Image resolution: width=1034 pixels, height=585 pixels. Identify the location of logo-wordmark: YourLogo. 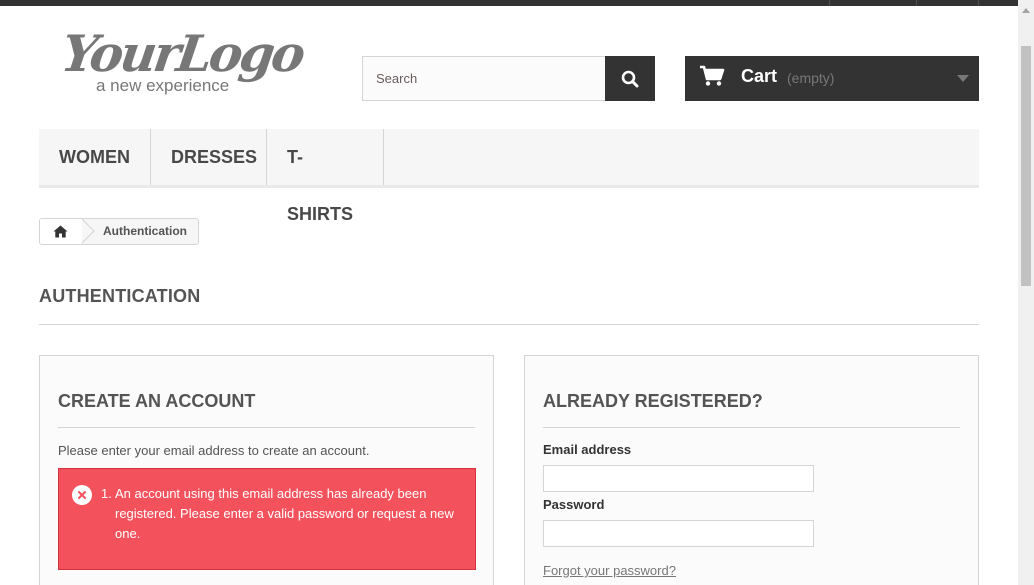
(182, 53).